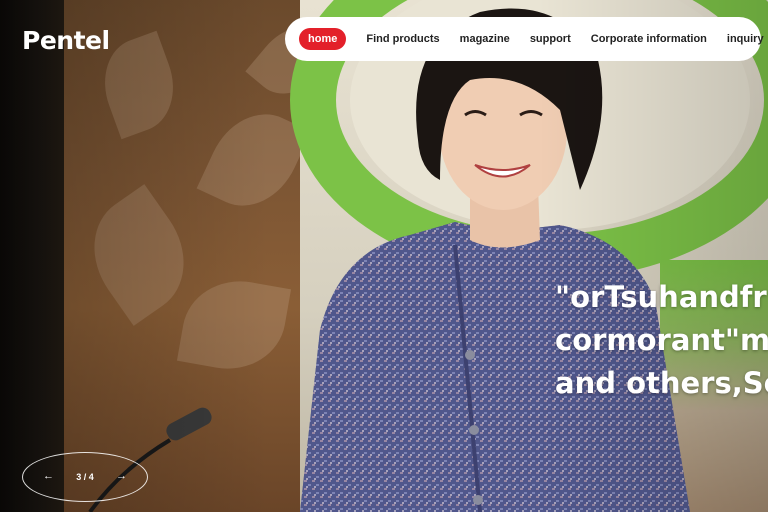 The width and height of the screenshot is (768, 512). I want to click on arrow-right-icon: →, so click(121, 476).